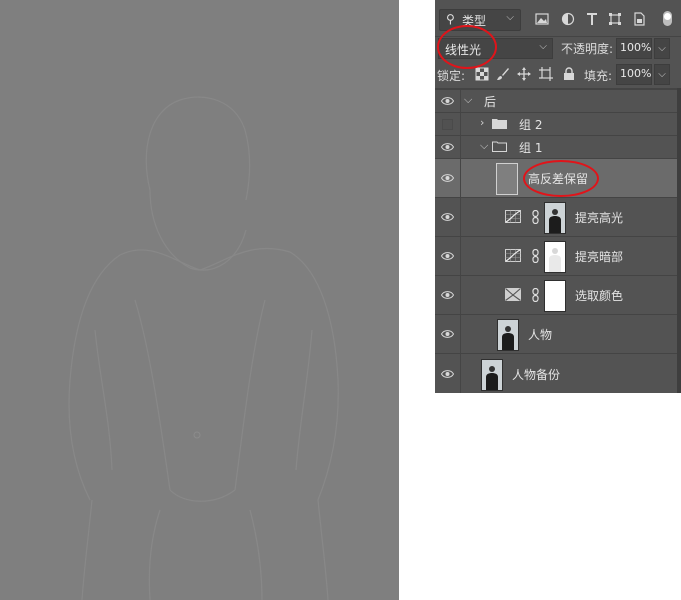 Image resolution: width=681 pixels, height=600 pixels. I want to click on chevron-right-icon: ›, so click(482, 122).